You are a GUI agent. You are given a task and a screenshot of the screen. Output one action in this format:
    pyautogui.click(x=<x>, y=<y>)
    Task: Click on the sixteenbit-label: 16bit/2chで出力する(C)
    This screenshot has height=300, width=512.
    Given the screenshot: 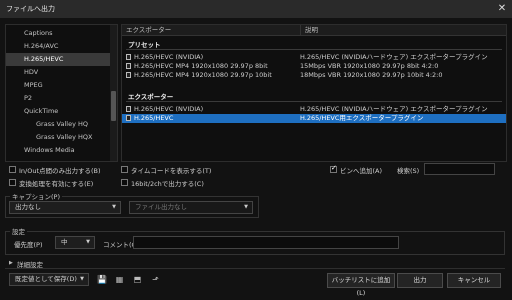 What is the action you would take?
    pyautogui.click(x=167, y=184)
    